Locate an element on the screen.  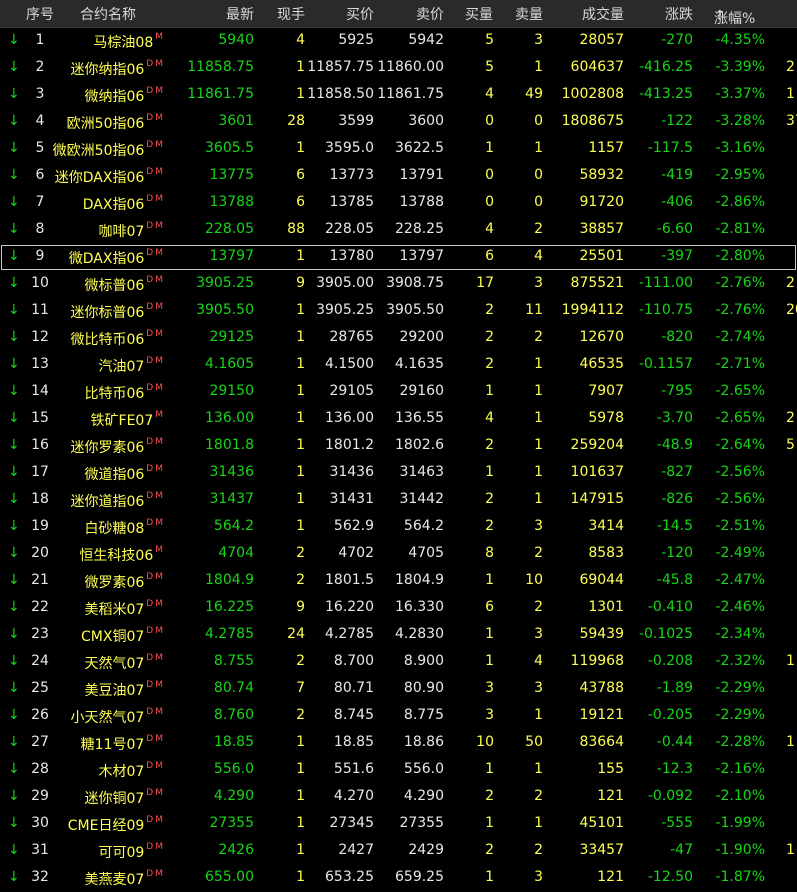
row-index: 31 is located at coordinates (40, 850).